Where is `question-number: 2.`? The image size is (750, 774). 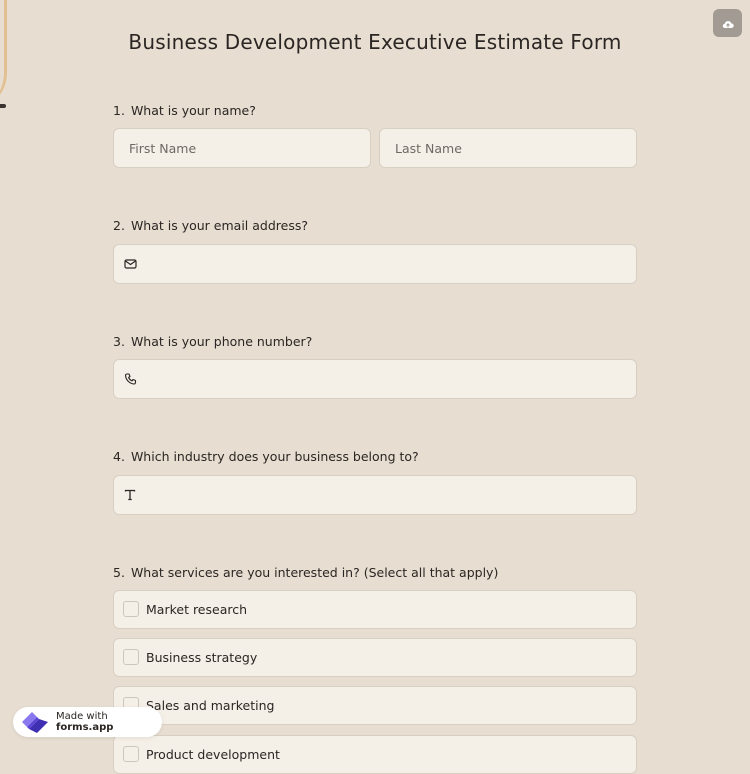 question-number: 2. is located at coordinates (119, 225).